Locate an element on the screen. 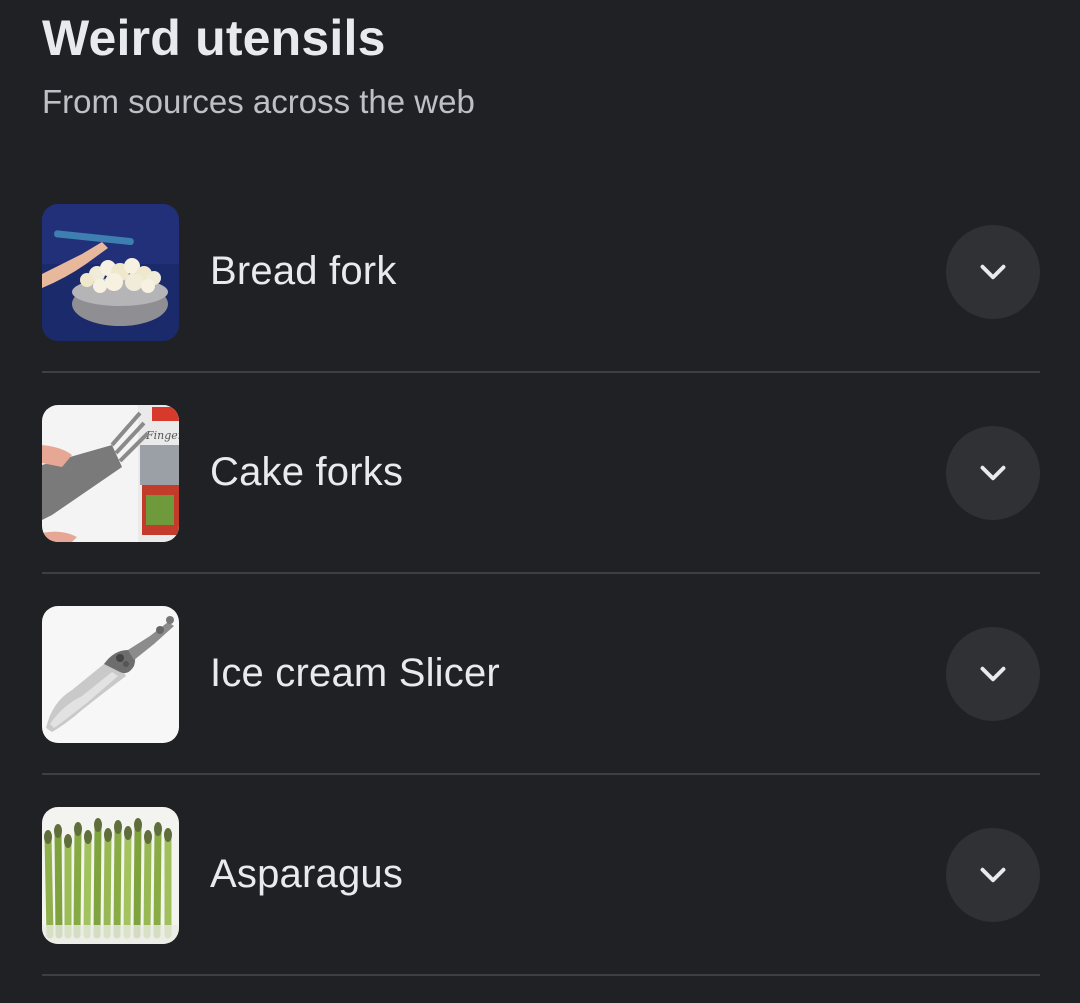  bread-fork-thumbnail is located at coordinates (110, 272).